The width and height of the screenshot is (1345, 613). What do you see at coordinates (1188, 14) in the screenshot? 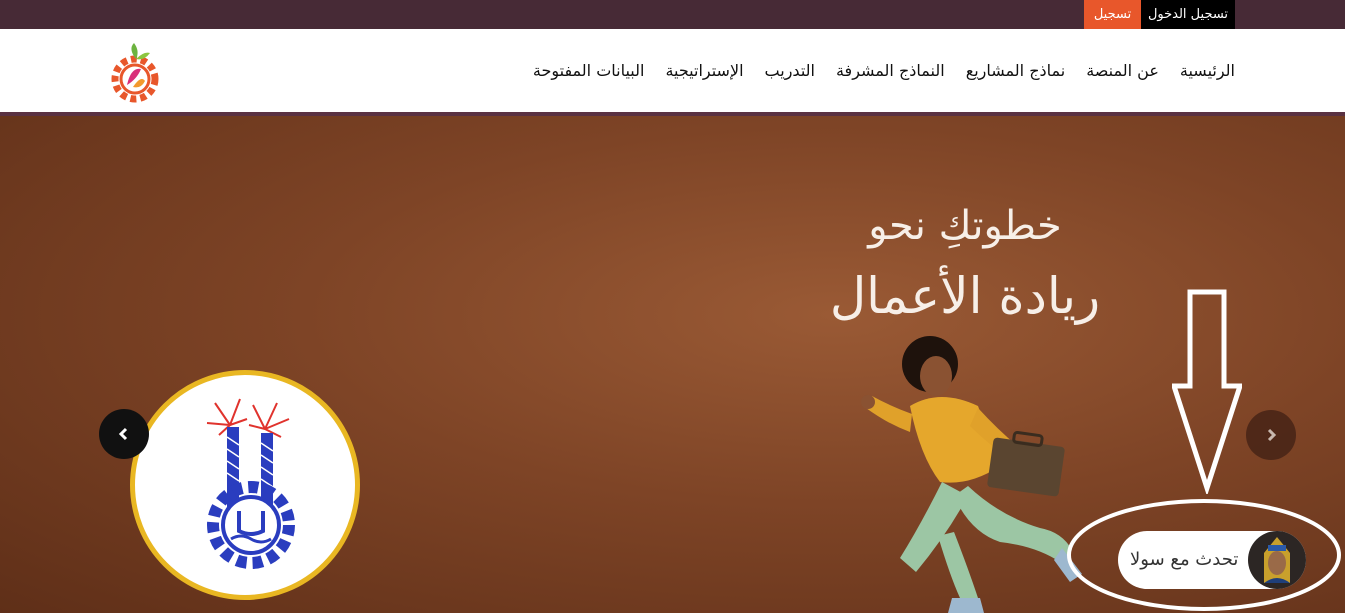
I see `login-button: تسجيل الدخول` at bounding box center [1188, 14].